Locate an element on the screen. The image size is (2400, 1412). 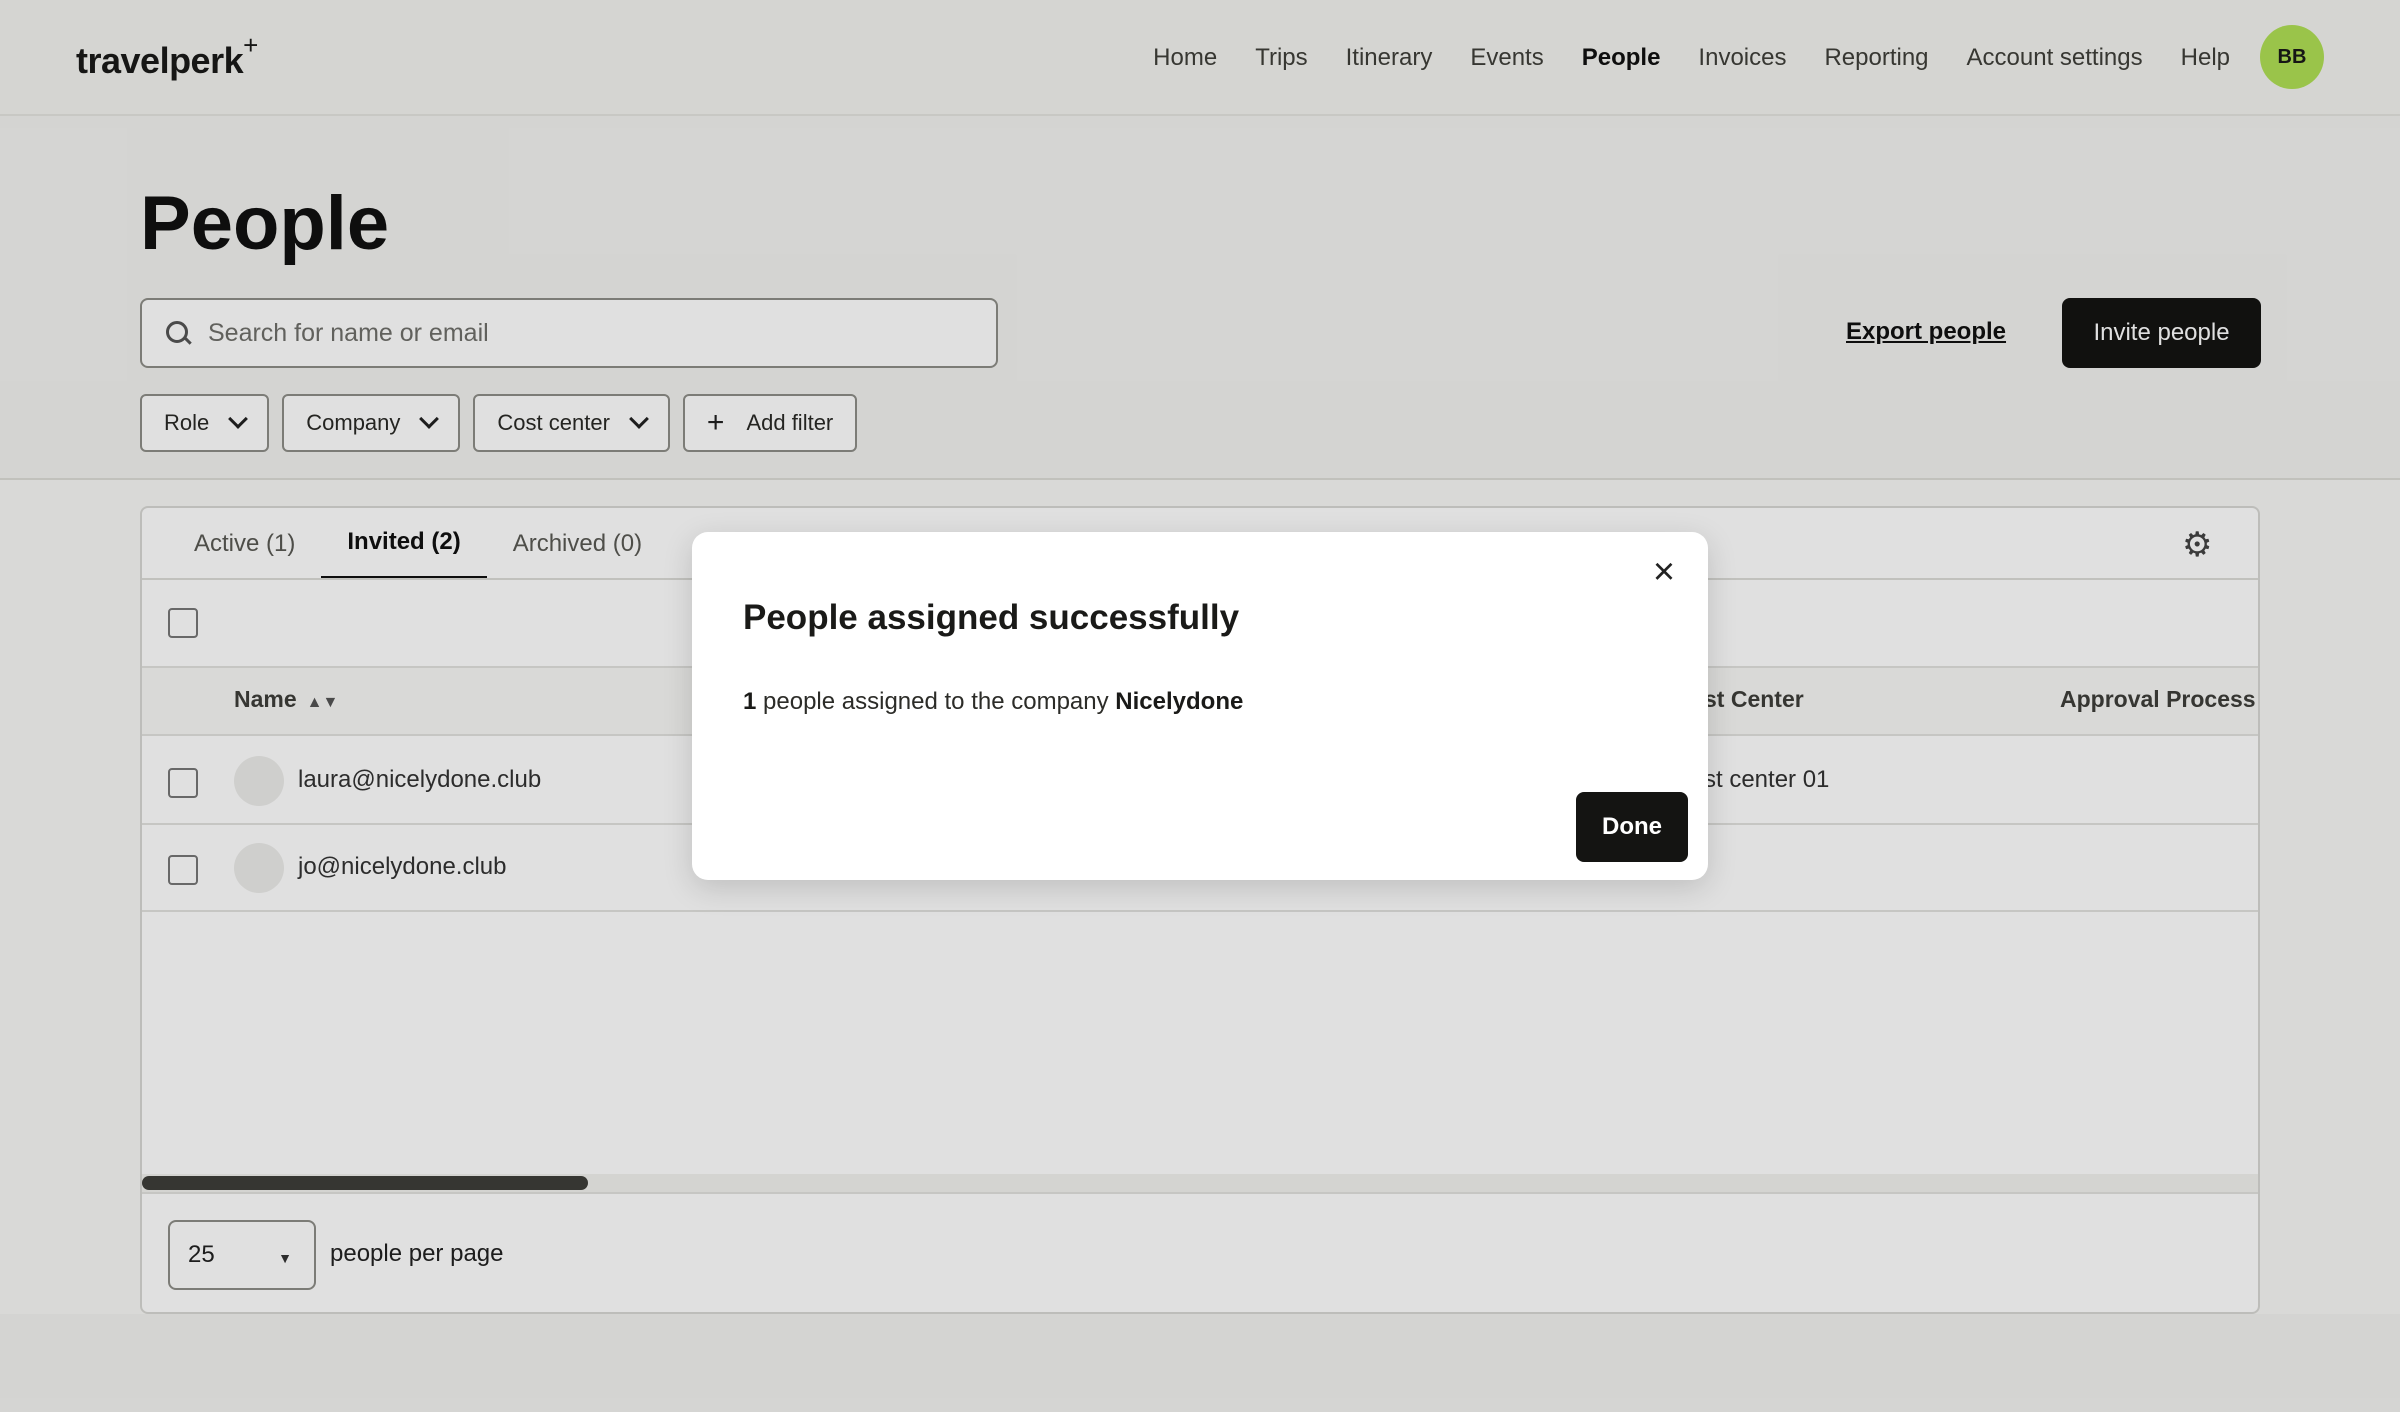
done-button: Done is located at coordinates (1632, 827).